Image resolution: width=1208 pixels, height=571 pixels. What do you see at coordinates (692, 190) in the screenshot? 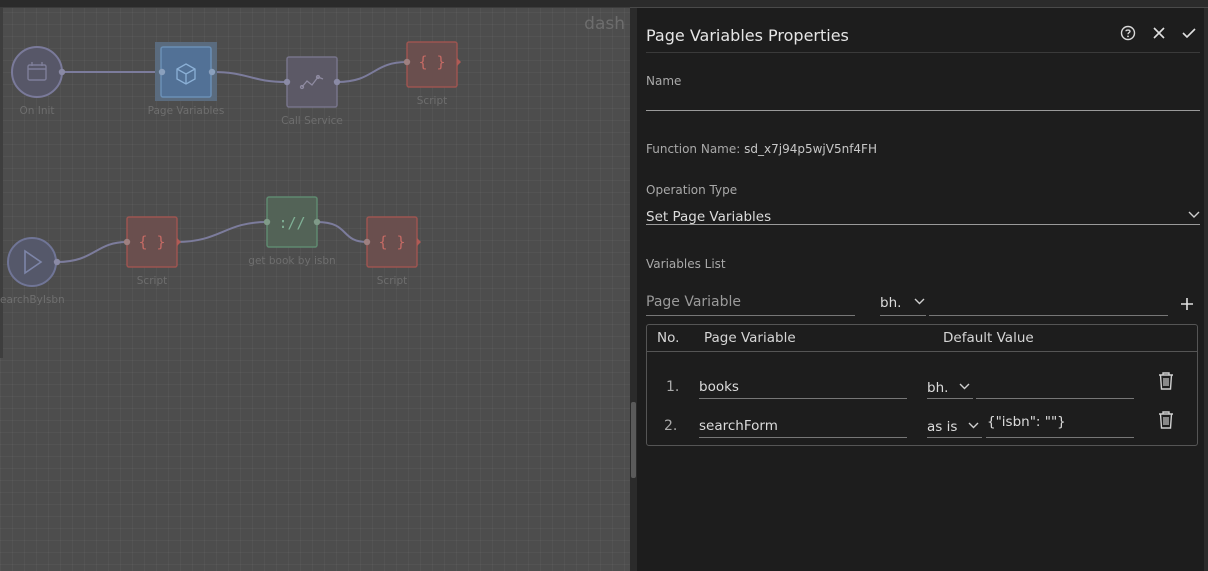
I see `operation-type-label: Operation Type` at bounding box center [692, 190].